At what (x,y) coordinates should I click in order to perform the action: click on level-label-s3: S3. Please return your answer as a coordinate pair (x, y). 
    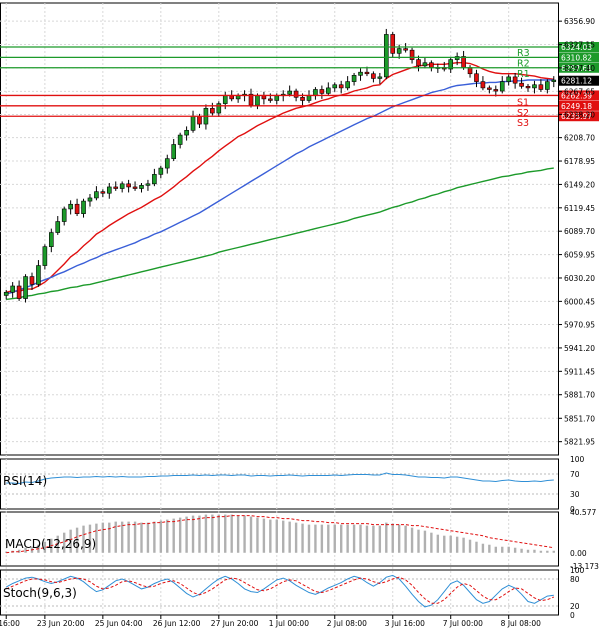
    Looking at the image, I should click on (523, 123).